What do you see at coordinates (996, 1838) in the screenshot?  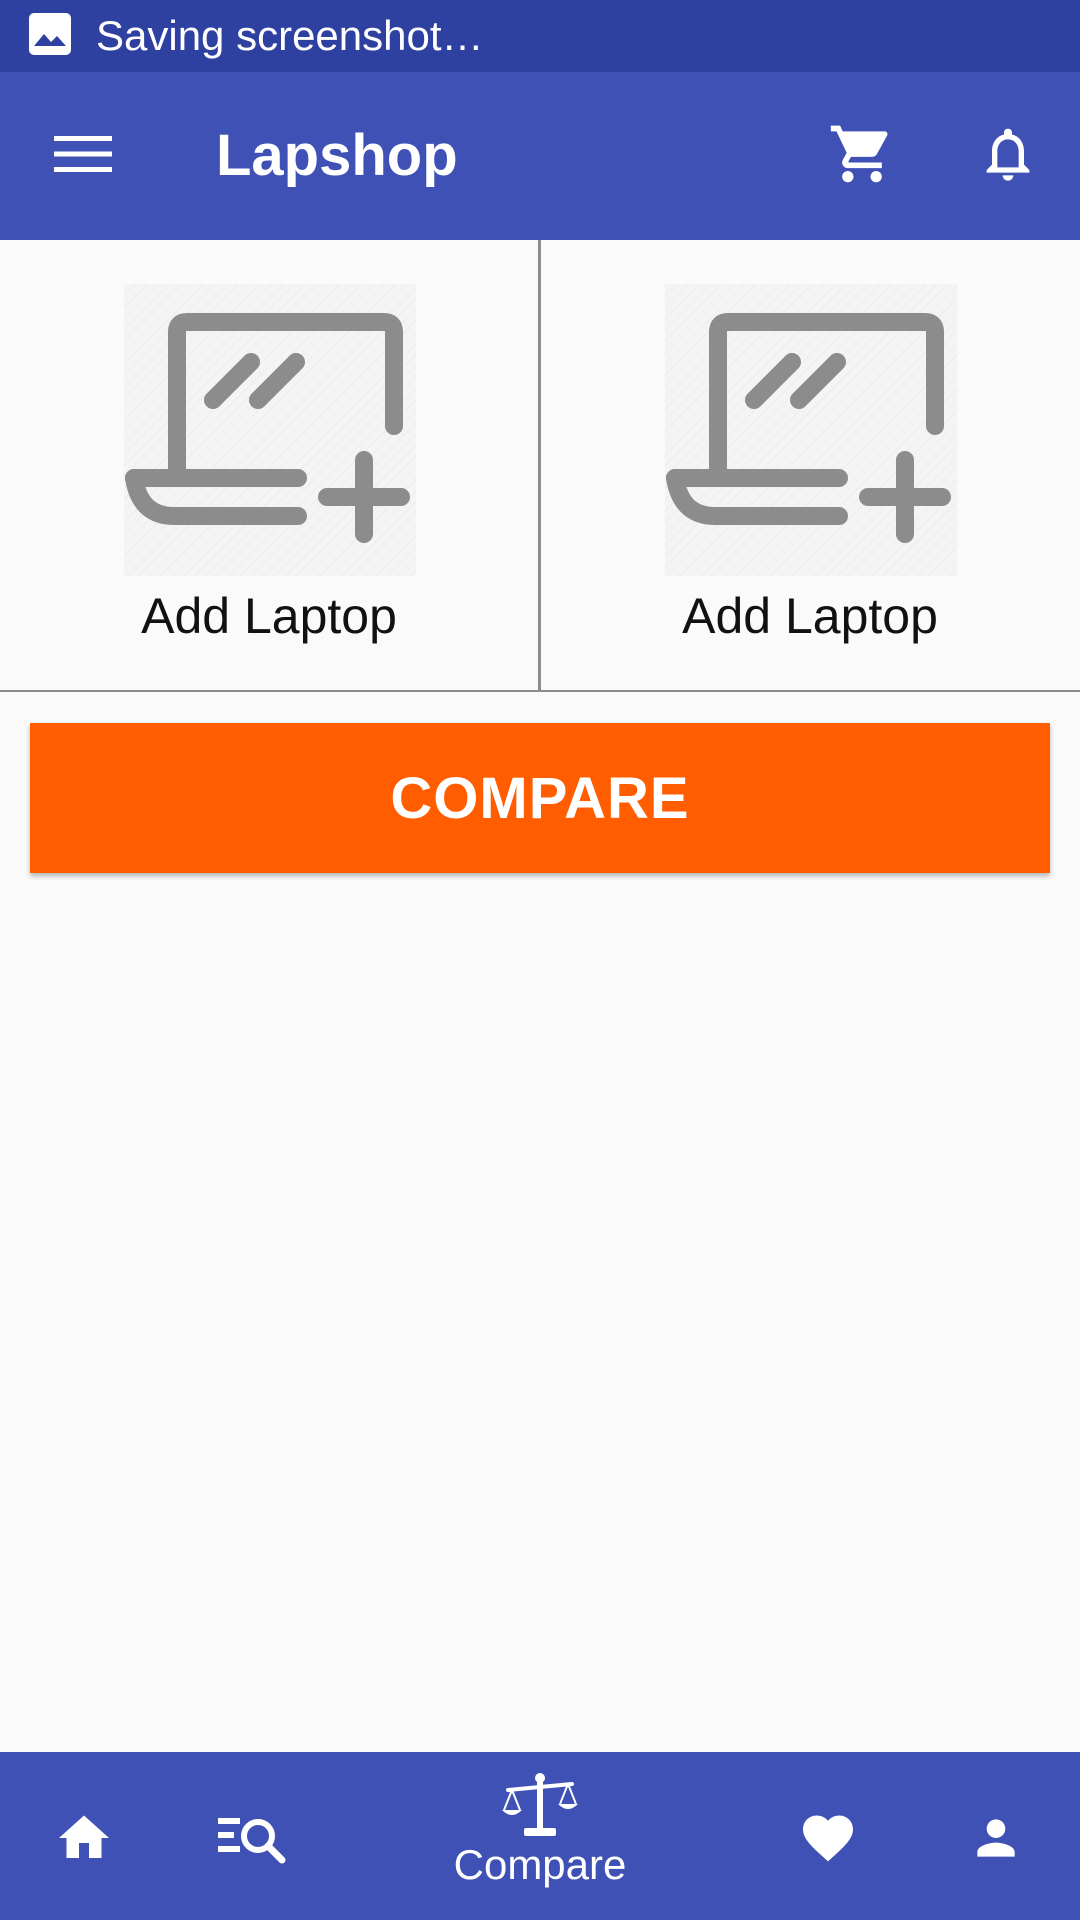 I see `person-icon` at bounding box center [996, 1838].